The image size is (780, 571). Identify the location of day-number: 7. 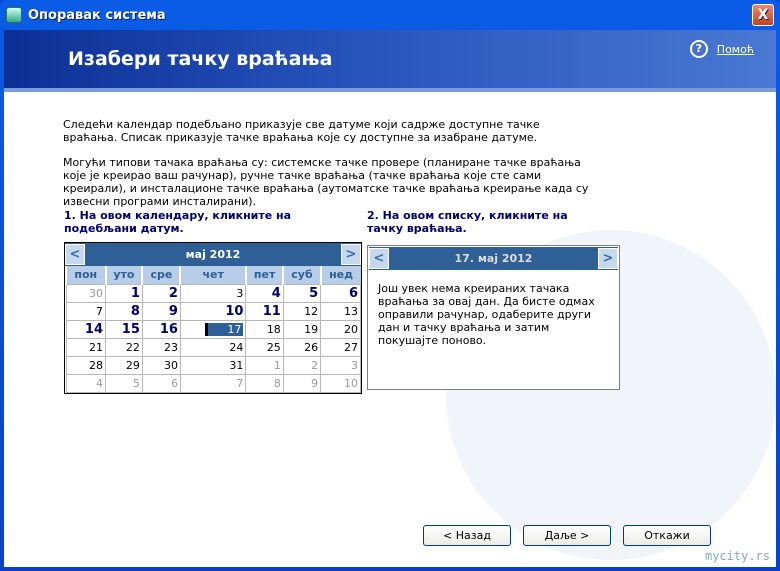
(100, 311).